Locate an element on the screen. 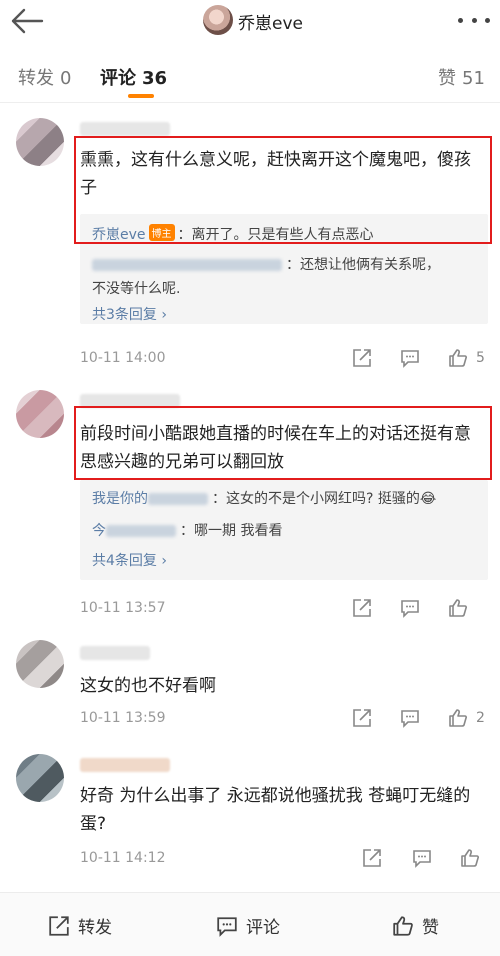  more-options-icon is located at coordinates (474, 20).